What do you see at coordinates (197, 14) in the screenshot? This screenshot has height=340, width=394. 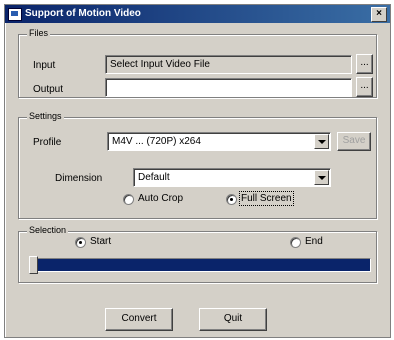 I see `title-bar: Support of Motion Video ×` at bounding box center [197, 14].